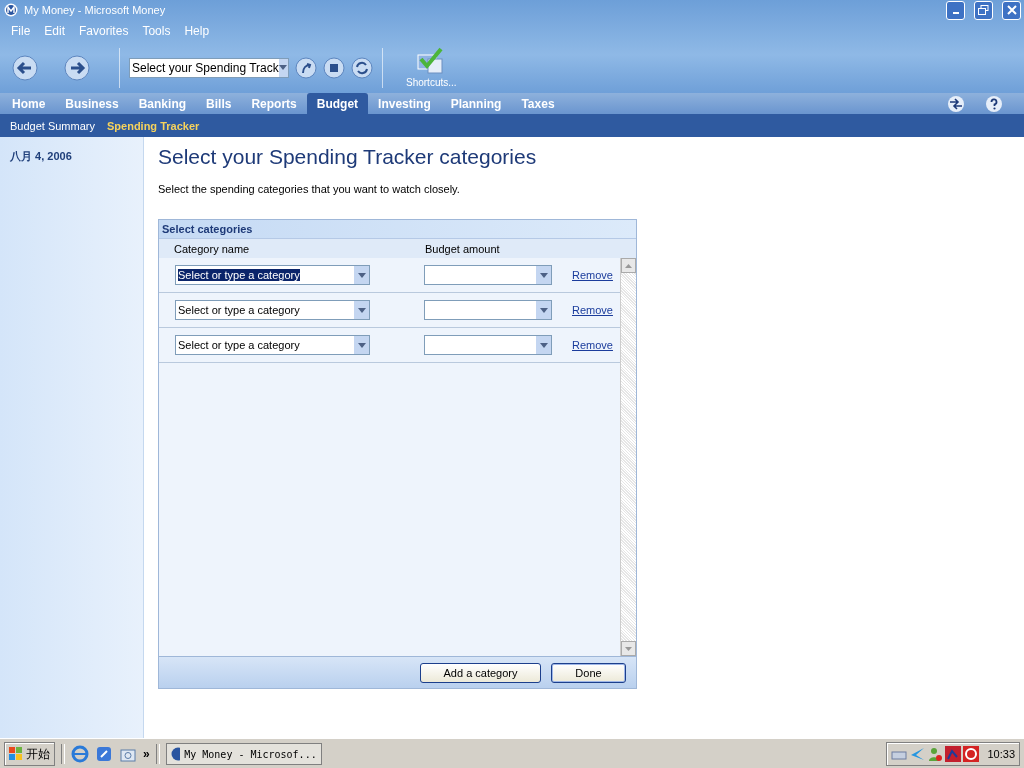  I want to click on nav-tab: Investing, so click(404, 103).